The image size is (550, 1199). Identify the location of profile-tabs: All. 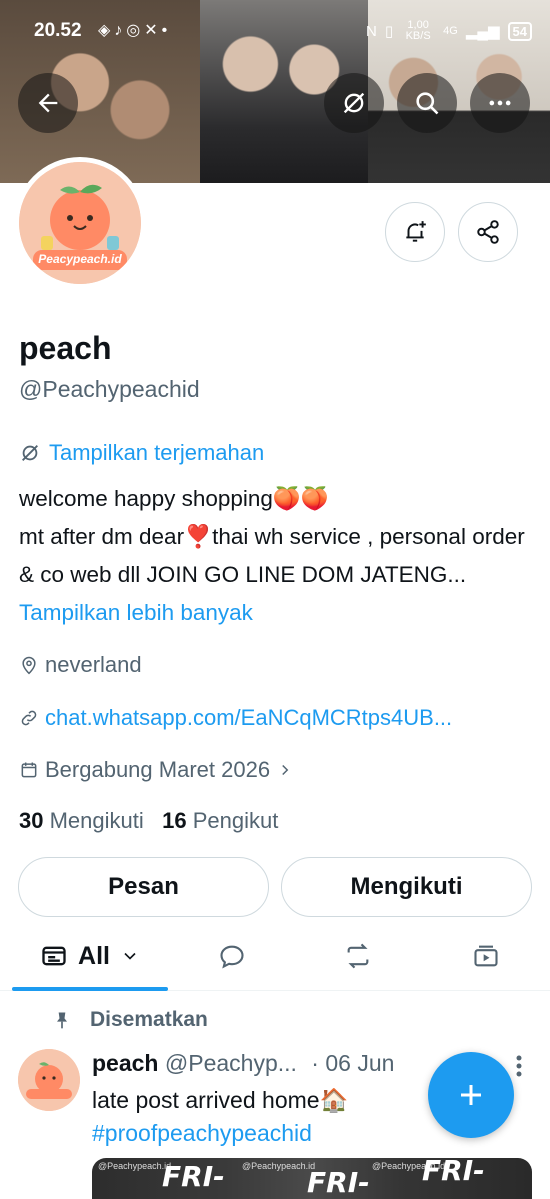
(275, 958).